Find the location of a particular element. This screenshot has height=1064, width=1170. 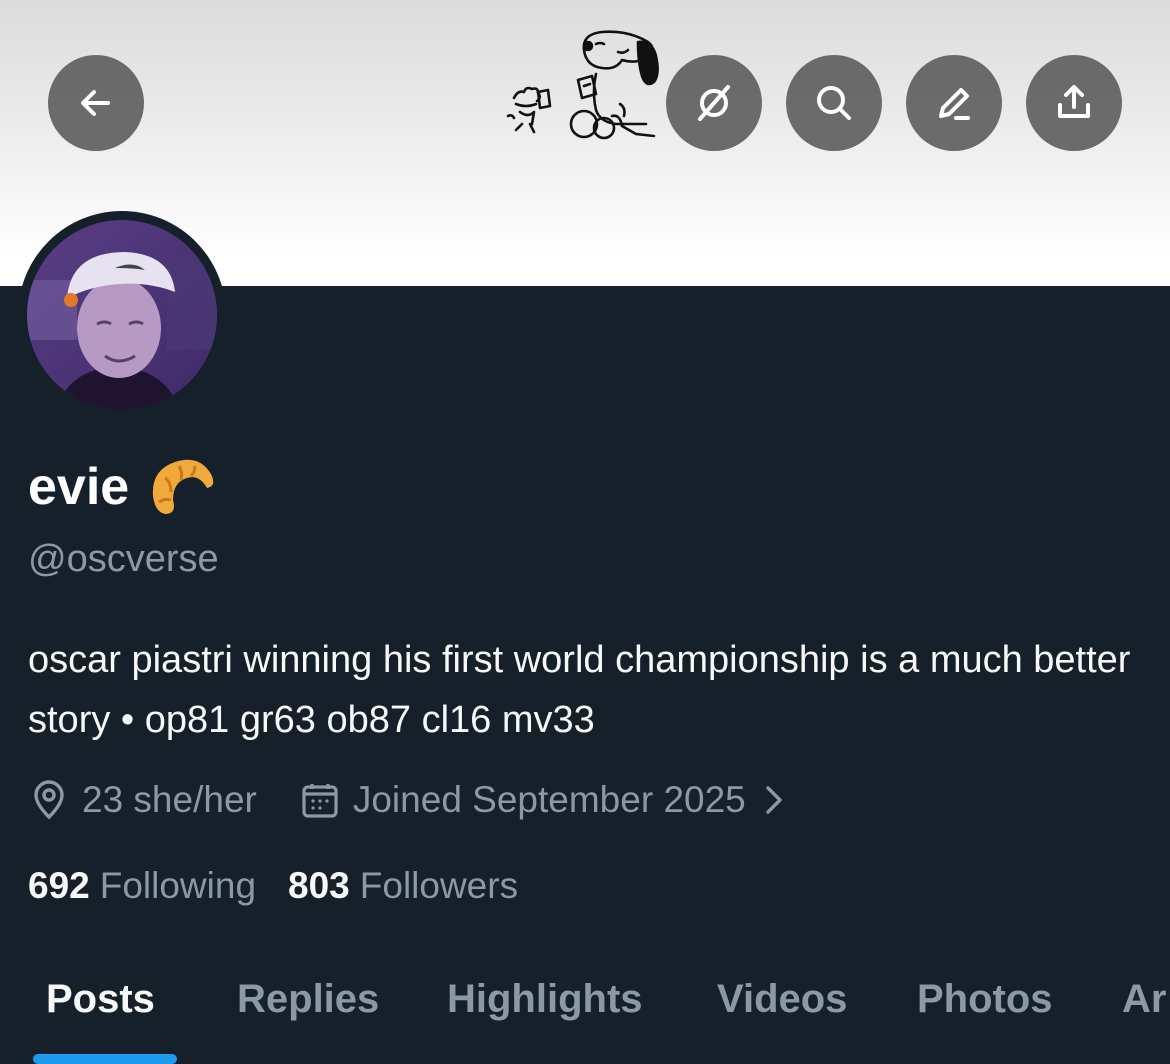

following-link: 692 Following is located at coordinates (142, 886).